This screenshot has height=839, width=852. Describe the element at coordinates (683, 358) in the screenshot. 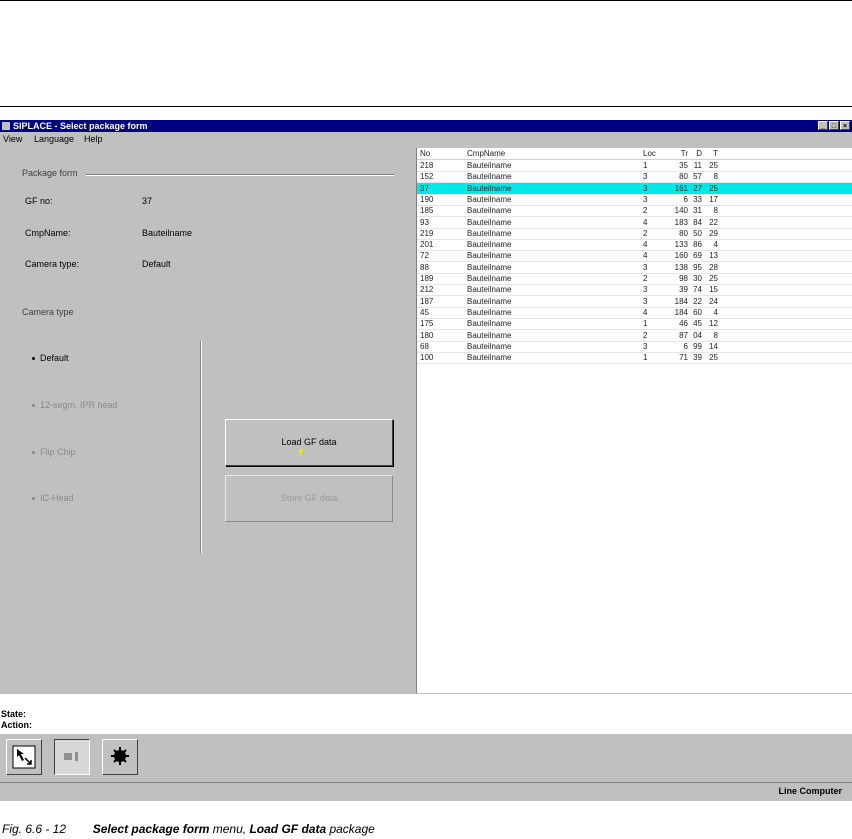

I see `table-cell-tr: 71` at that location.